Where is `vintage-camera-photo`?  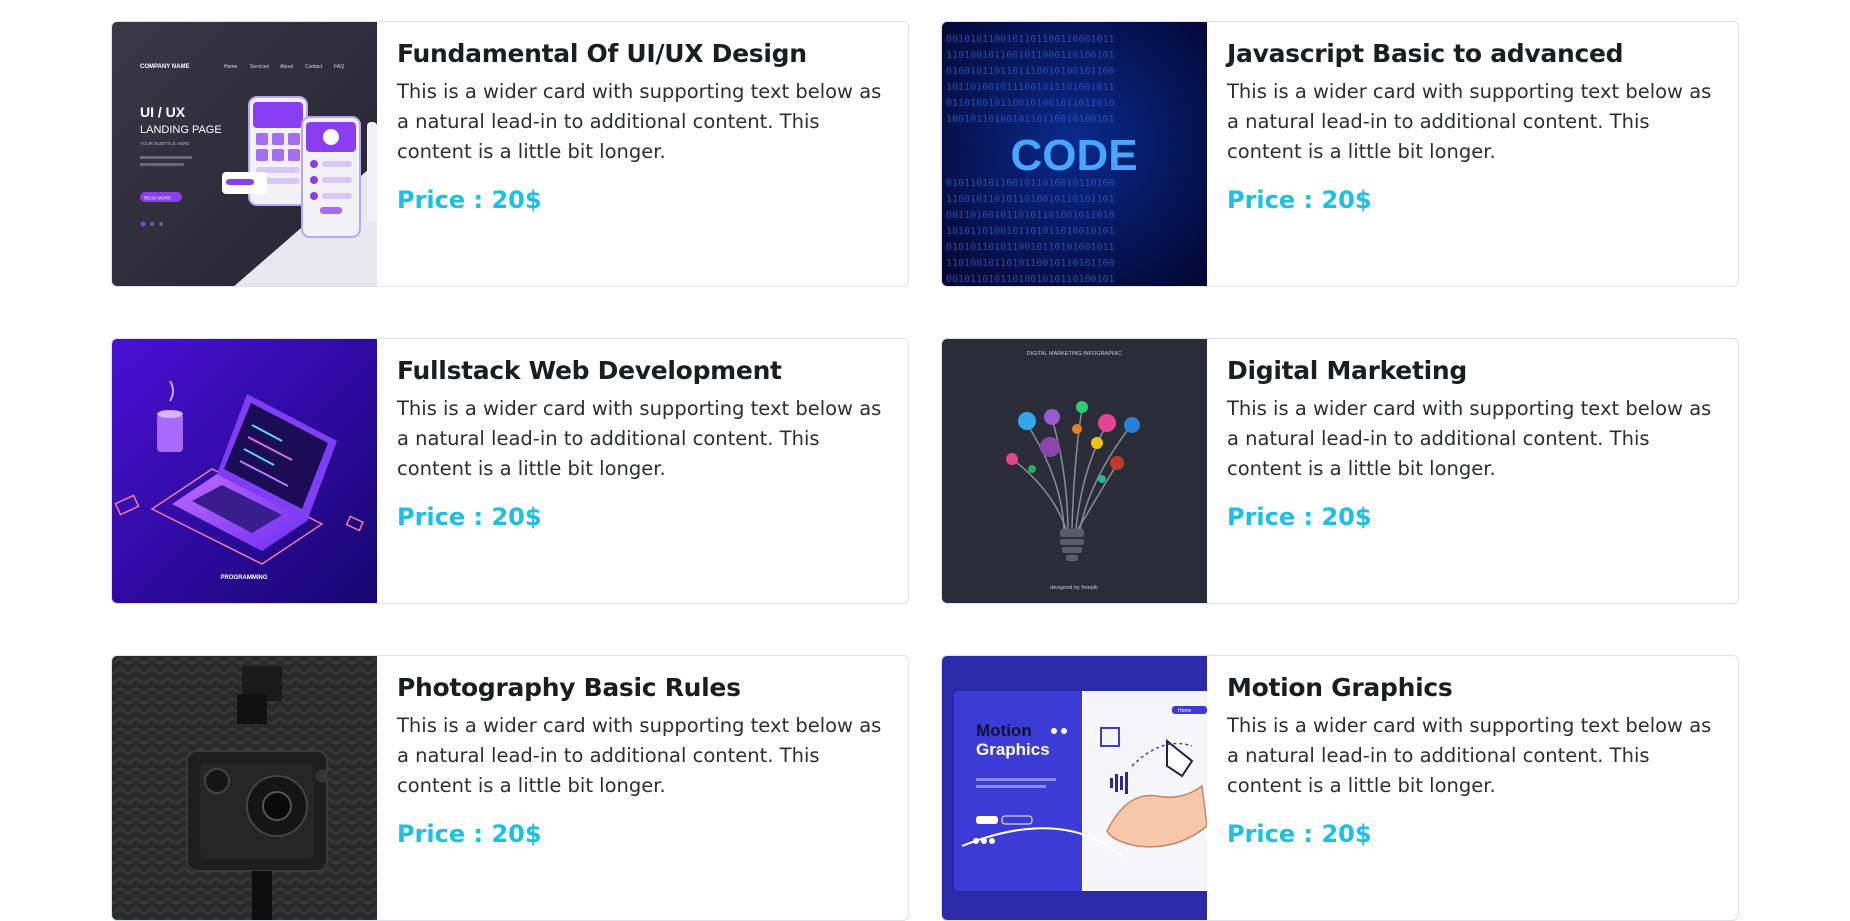 vintage-camera-photo is located at coordinates (244, 788).